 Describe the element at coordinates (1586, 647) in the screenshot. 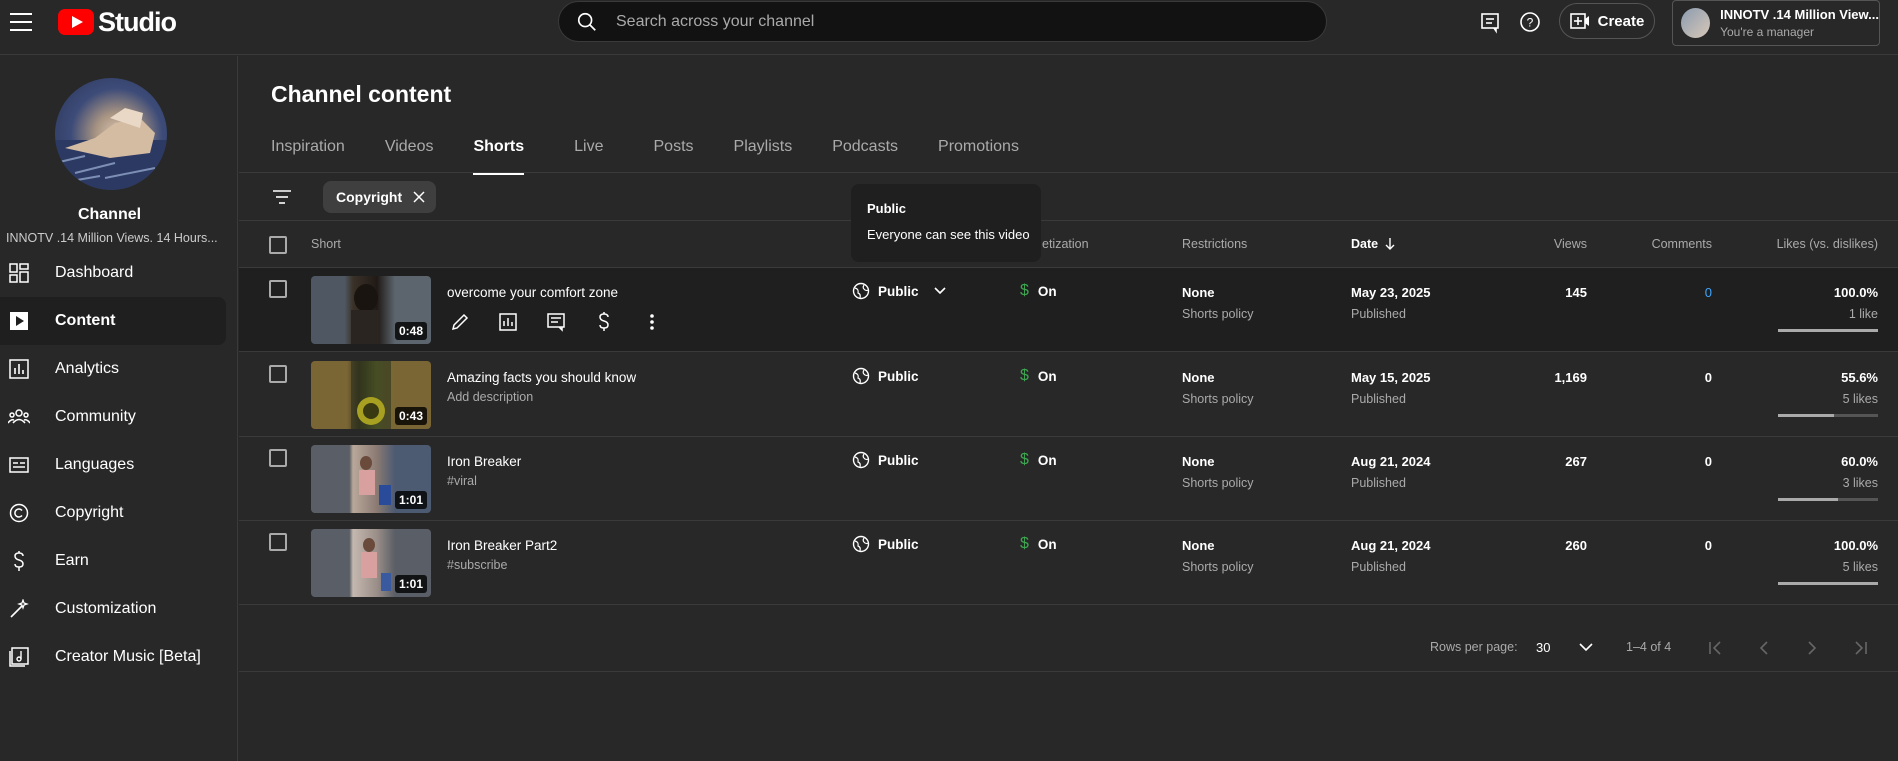

I see `chevron-down-icon` at that location.